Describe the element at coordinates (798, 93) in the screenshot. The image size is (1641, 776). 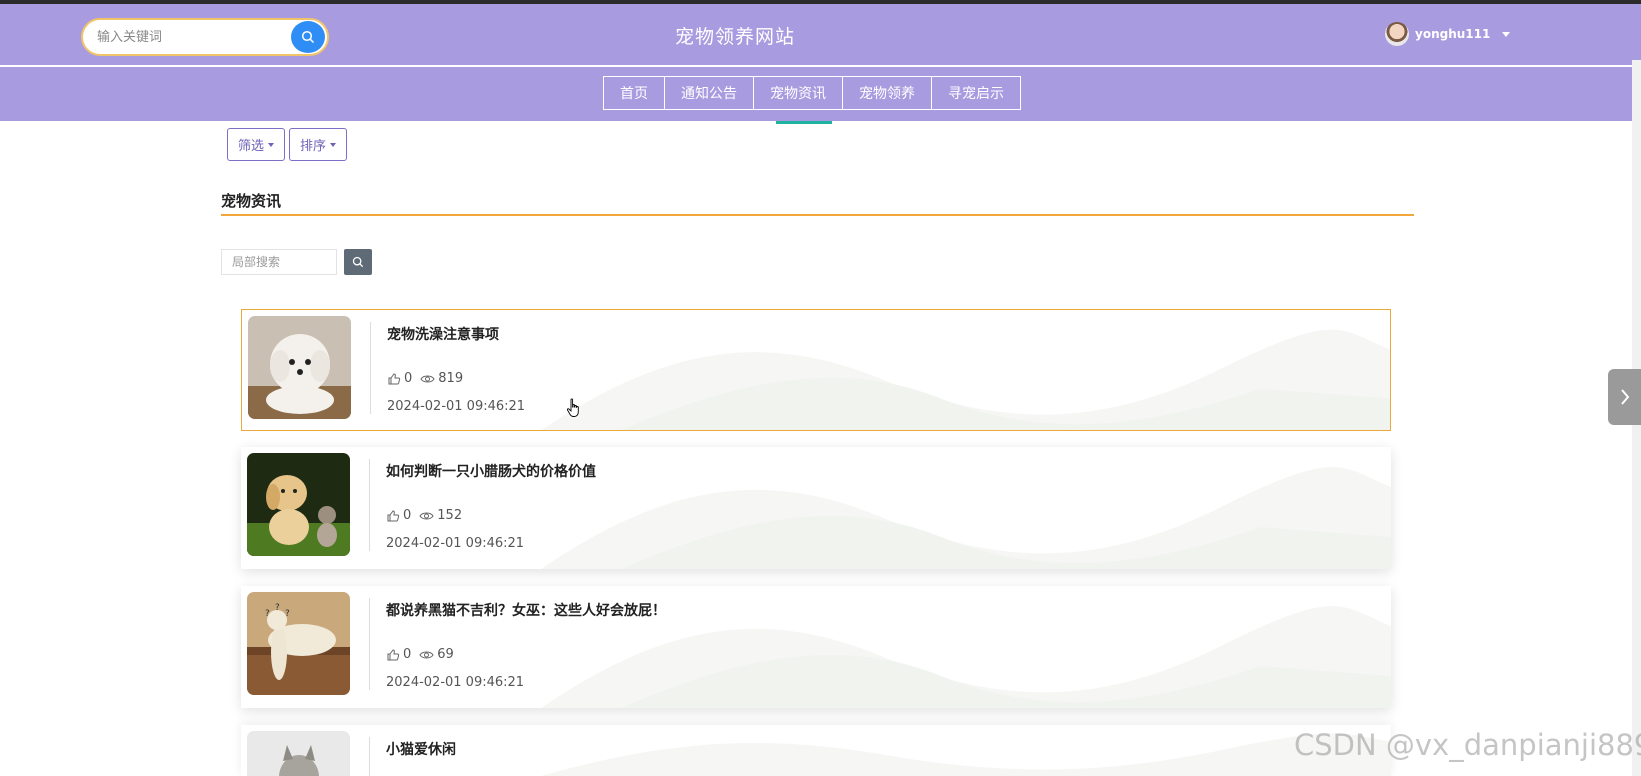
I see `nav-pet-news: 宠物资讯` at that location.